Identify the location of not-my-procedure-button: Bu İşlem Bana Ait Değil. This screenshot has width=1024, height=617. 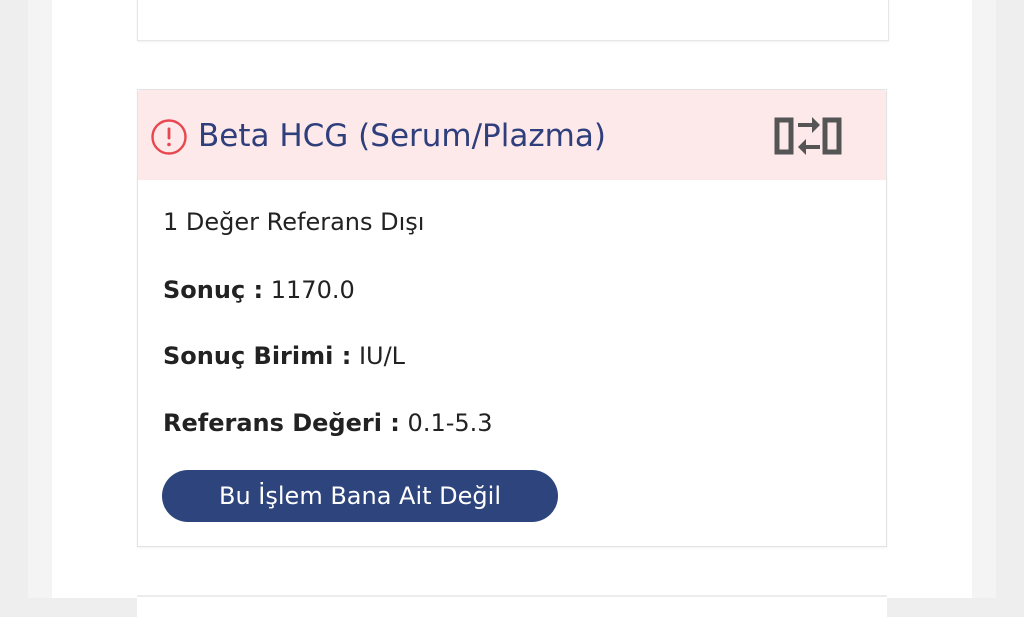
(360, 496).